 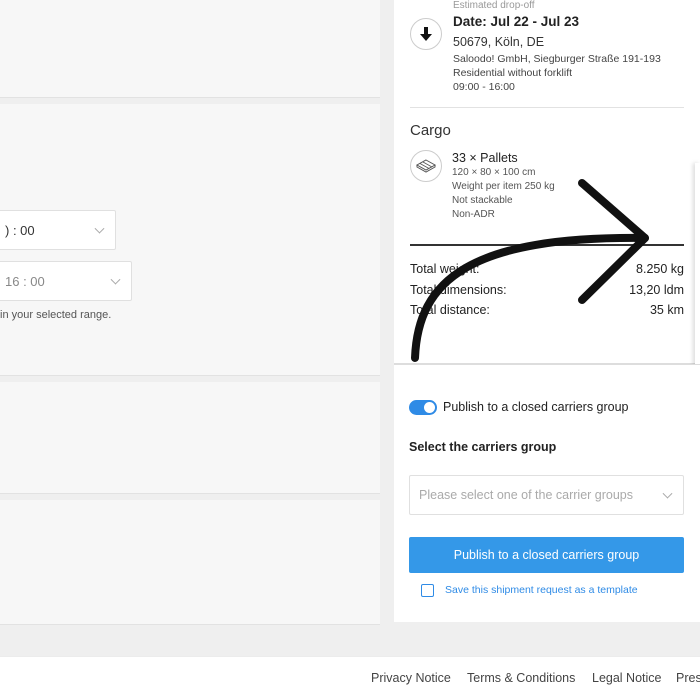 What do you see at coordinates (484, 87) in the screenshot?
I see `dropoff-hours: 09:00 - 16:00` at bounding box center [484, 87].